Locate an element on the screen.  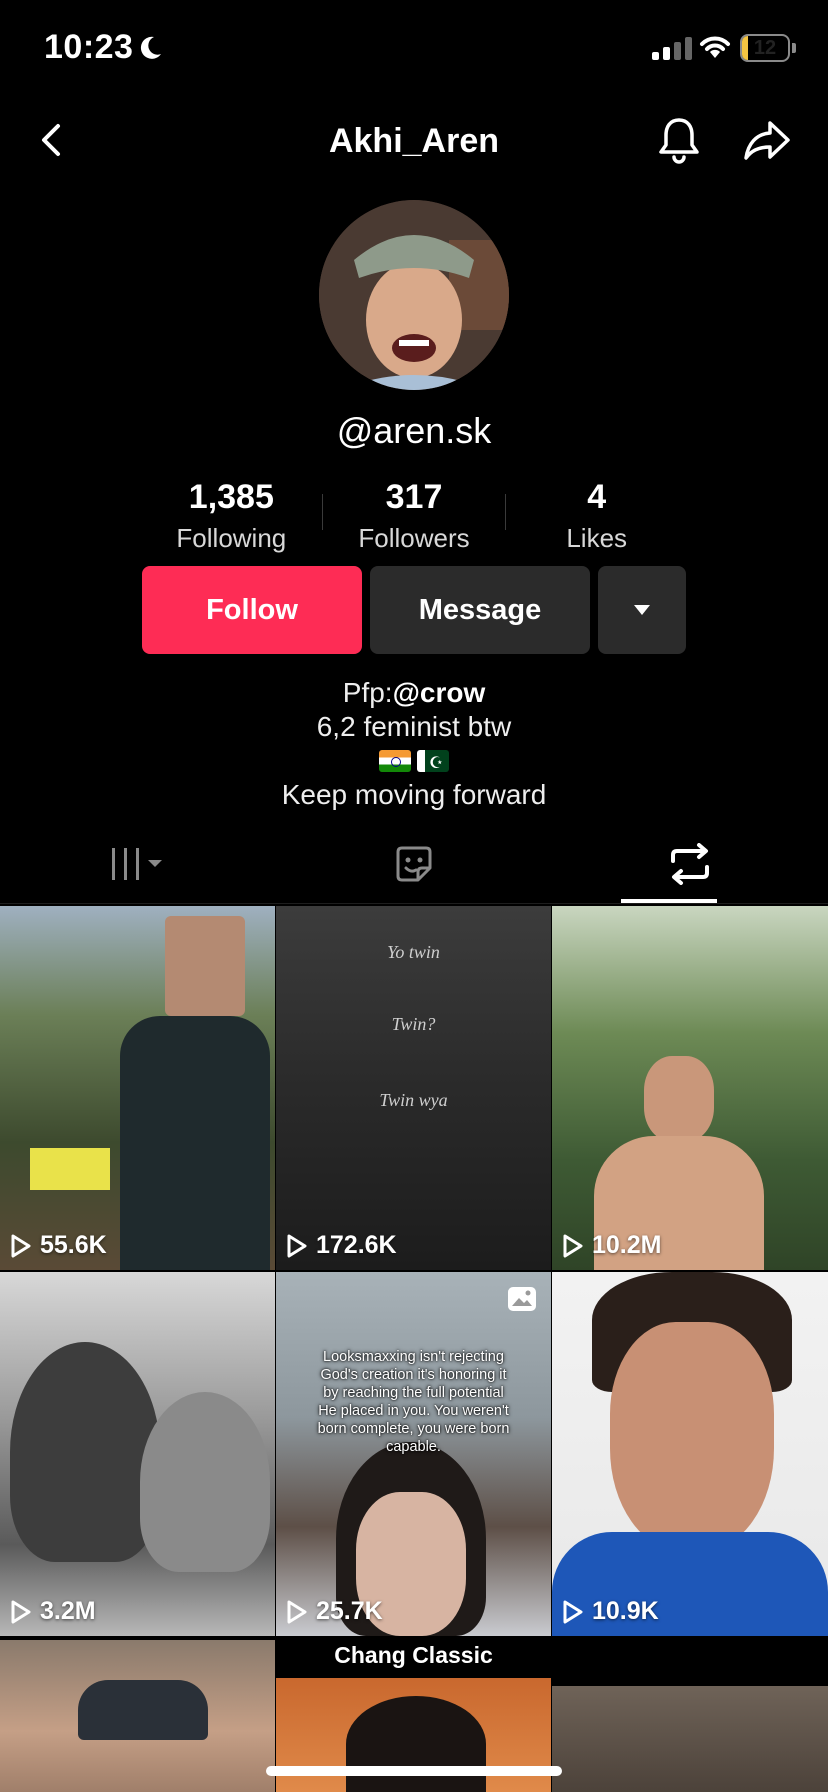
stat-likes: 4 Likes is located at coordinates (596, 518).